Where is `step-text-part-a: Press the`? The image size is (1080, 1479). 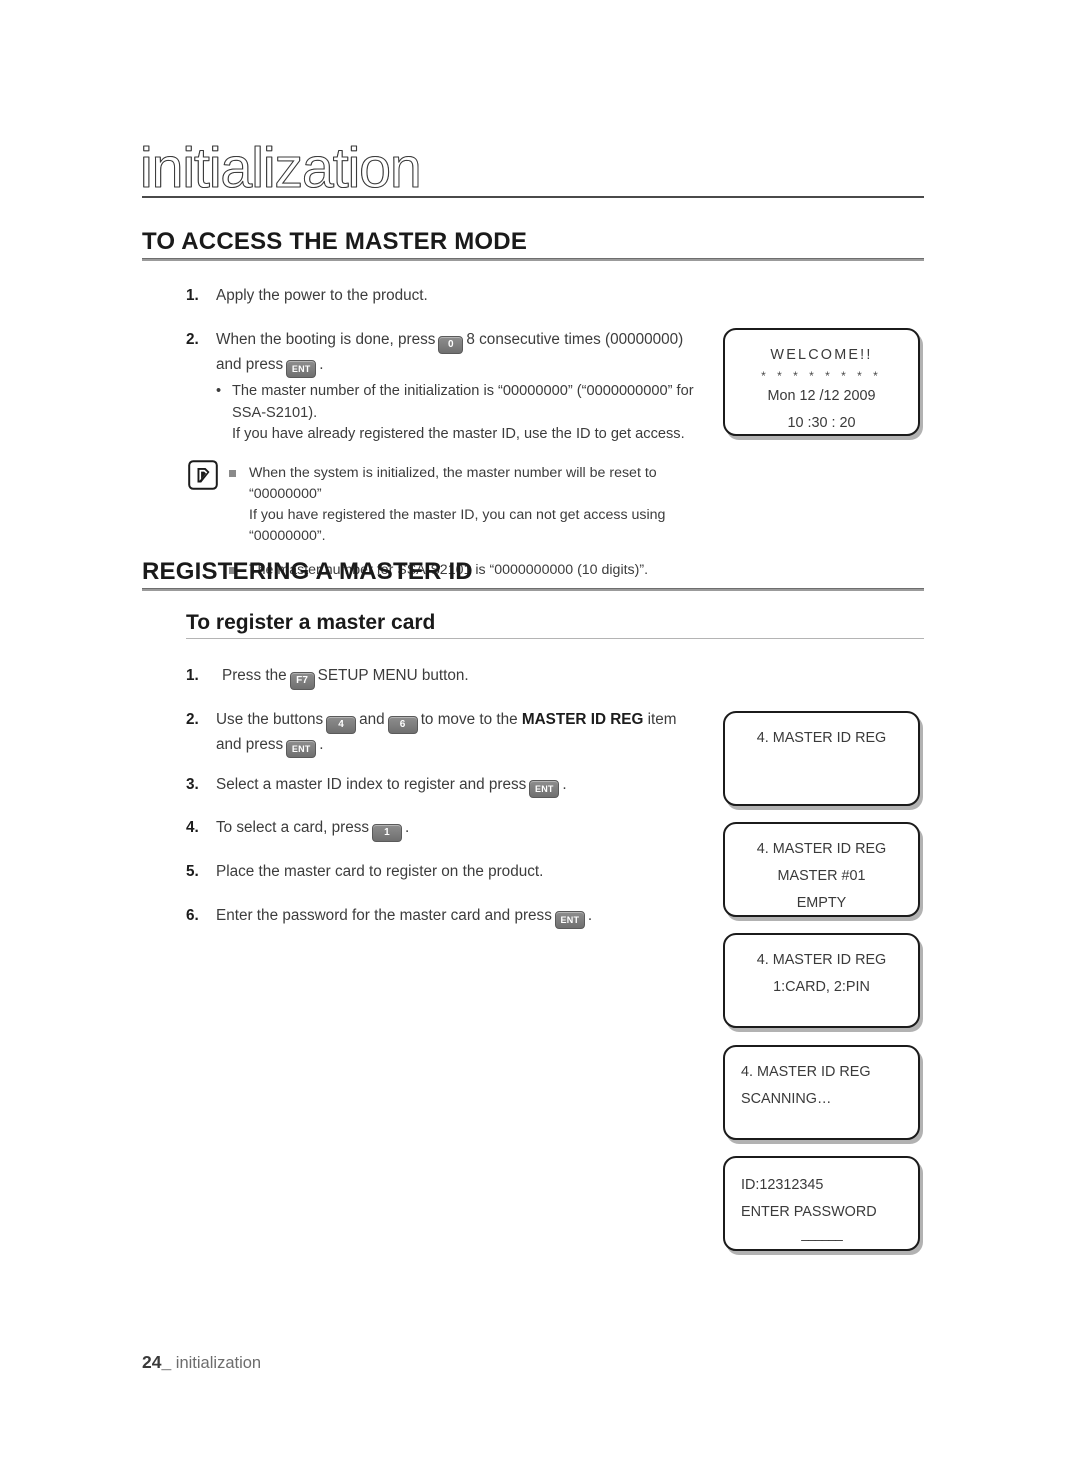
step-text-part-a: Press the is located at coordinates (254, 675).